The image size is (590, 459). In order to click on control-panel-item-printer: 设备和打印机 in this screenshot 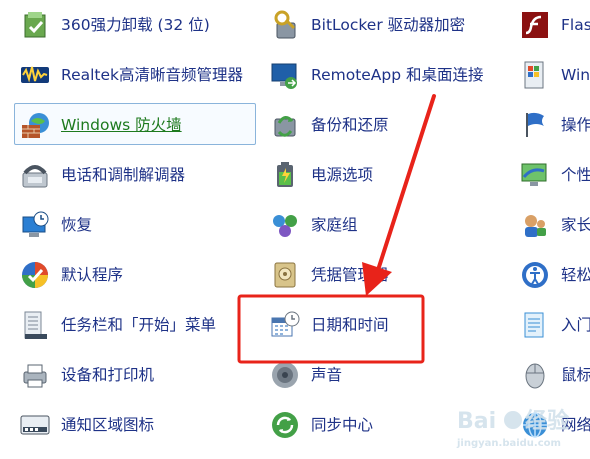, I will do `click(135, 374)`.